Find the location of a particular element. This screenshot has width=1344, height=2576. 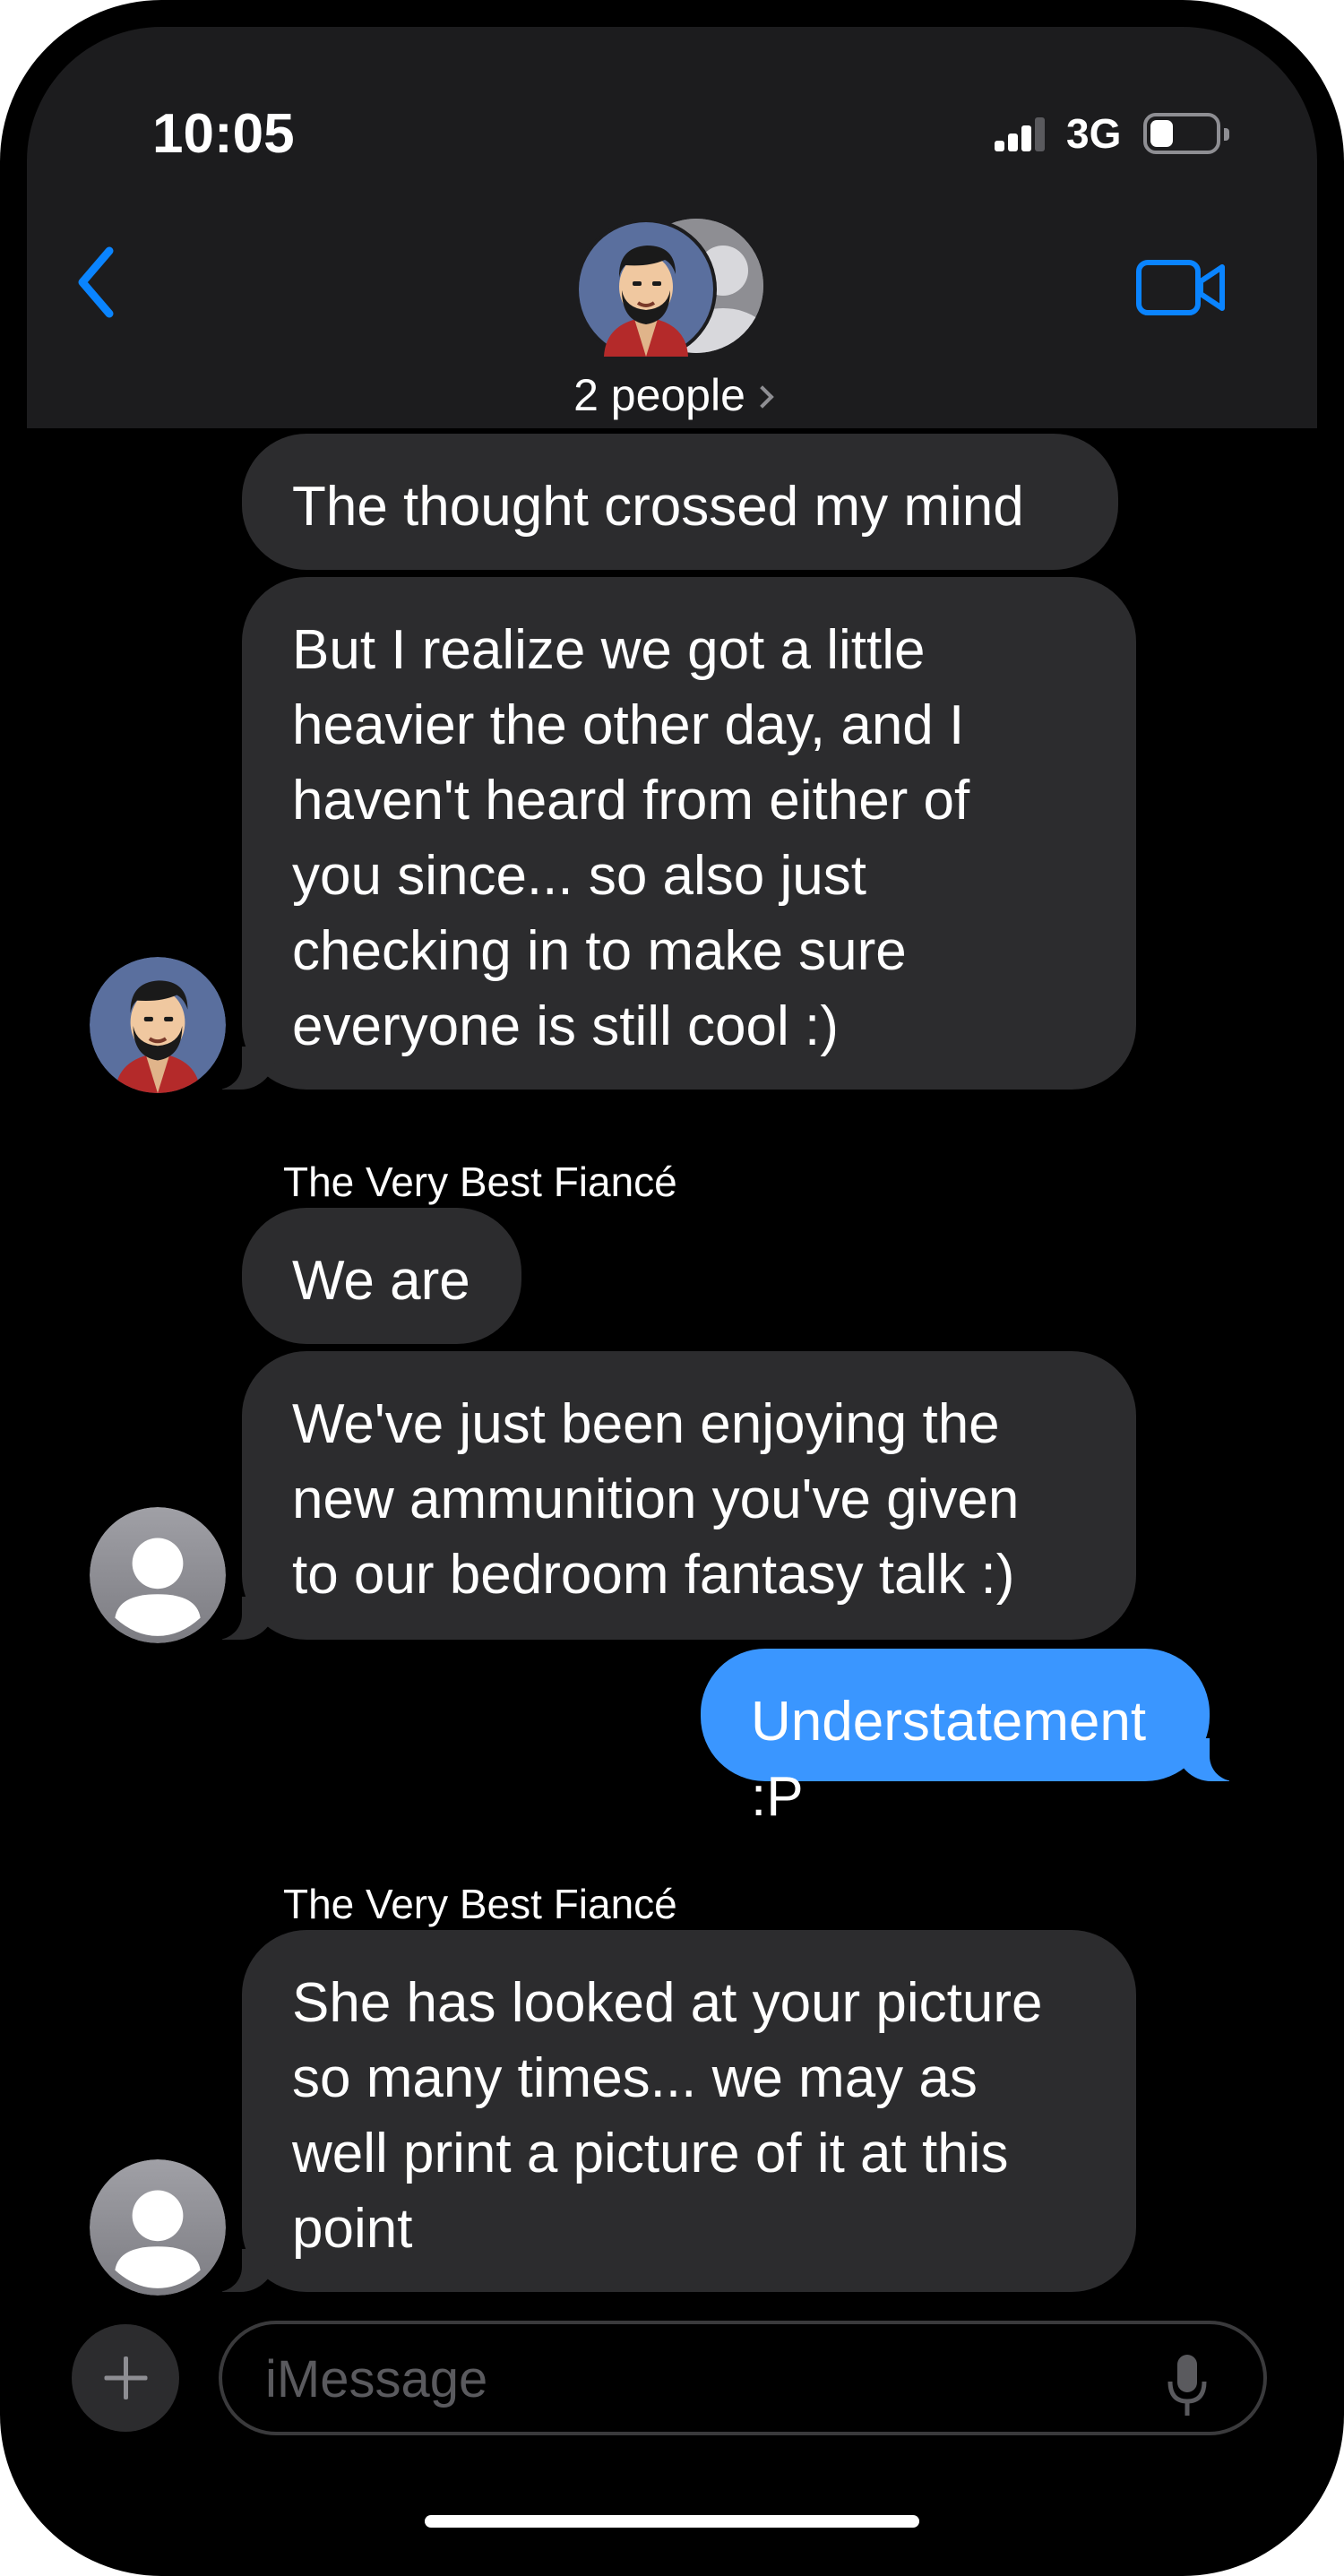

message-bubble-outgoing: Understatement :P is located at coordinates (975, 1739).